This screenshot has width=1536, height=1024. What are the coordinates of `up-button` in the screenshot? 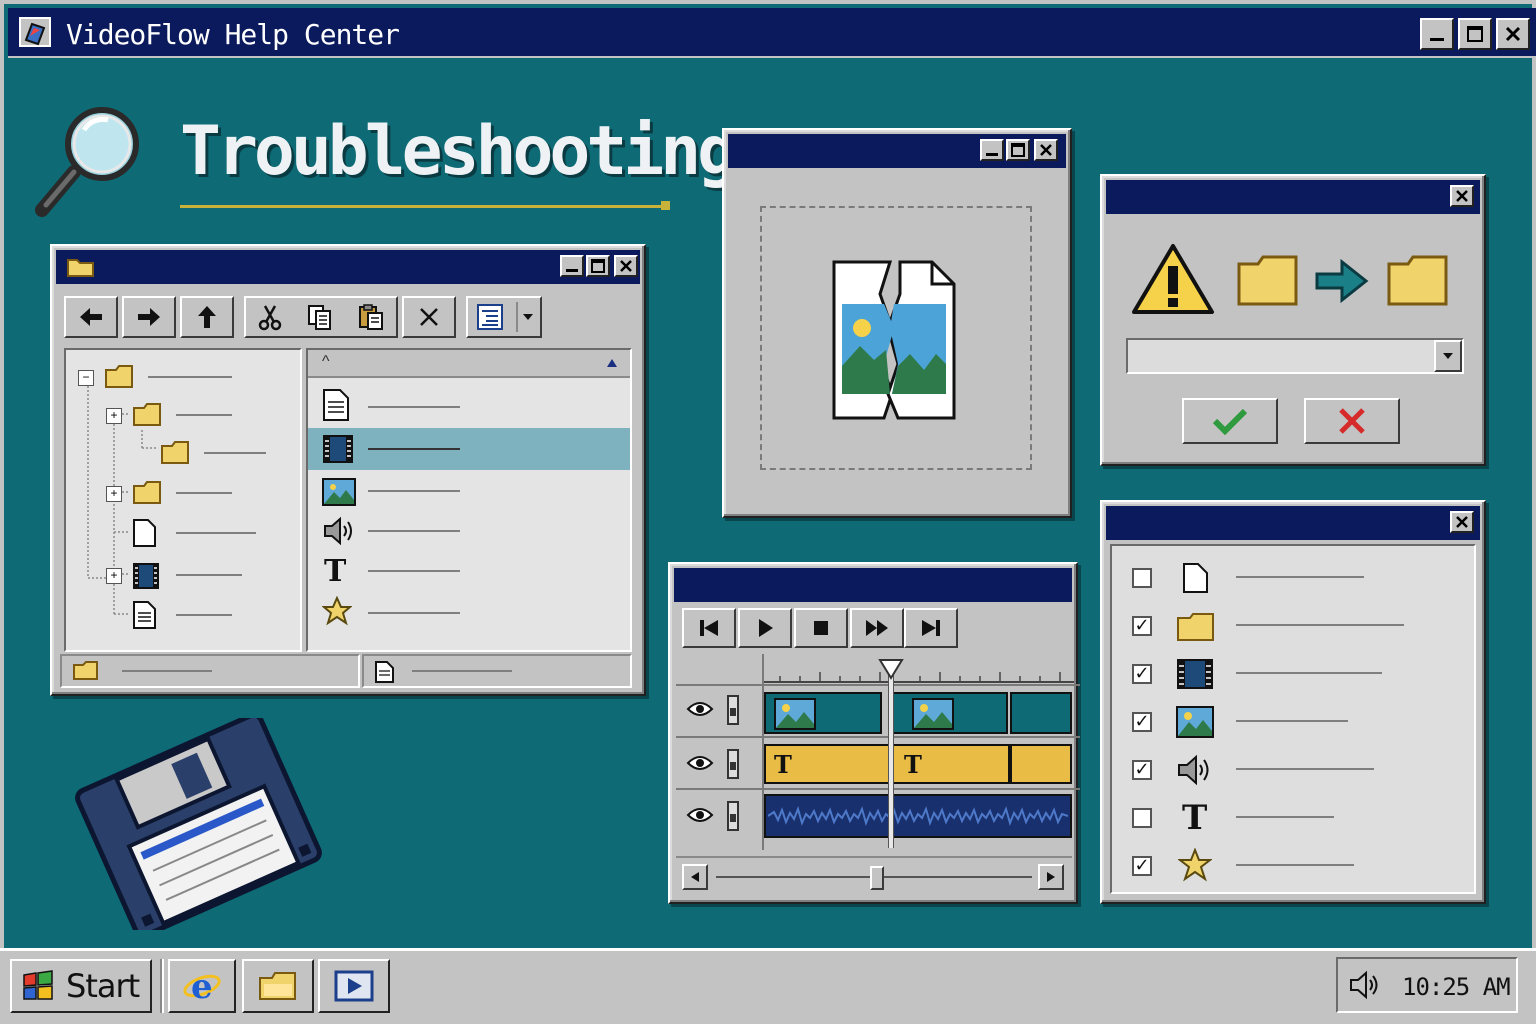 It's located at (207, 317).